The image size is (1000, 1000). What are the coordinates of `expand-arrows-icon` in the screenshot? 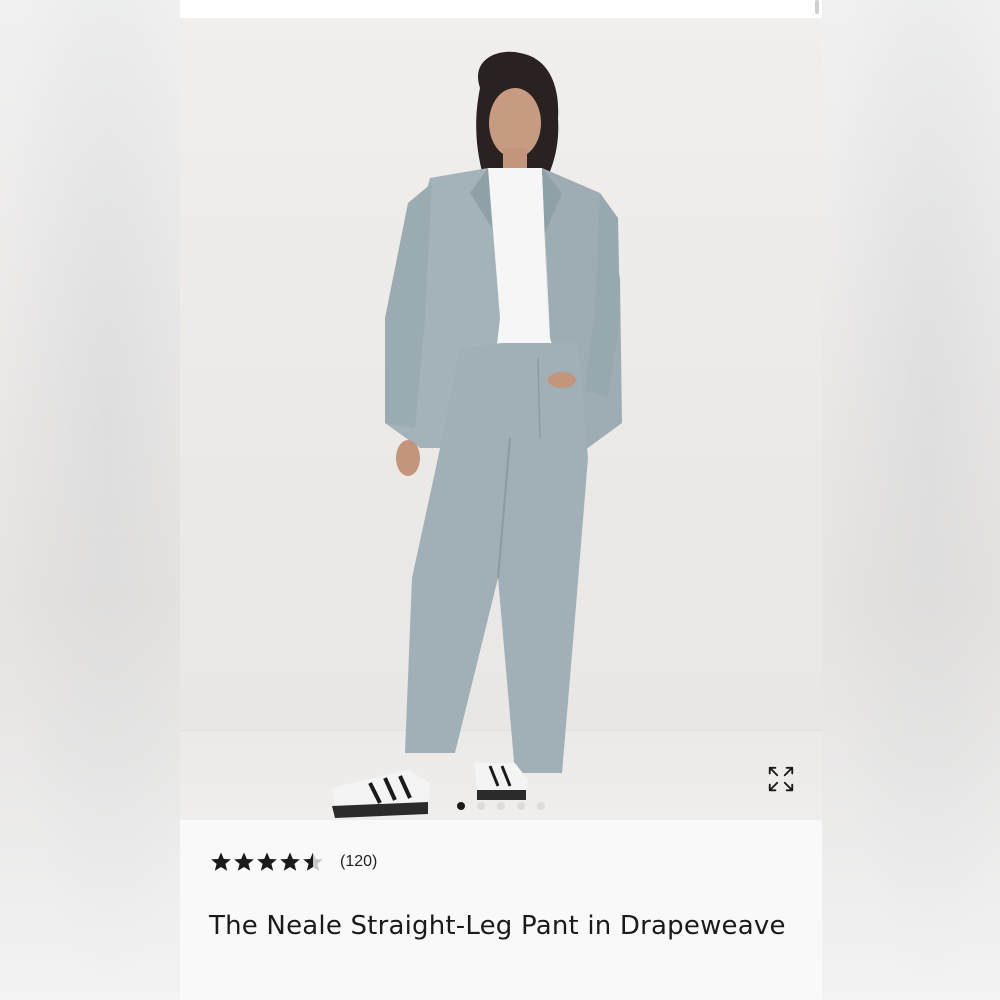 It's located at (781, 779).